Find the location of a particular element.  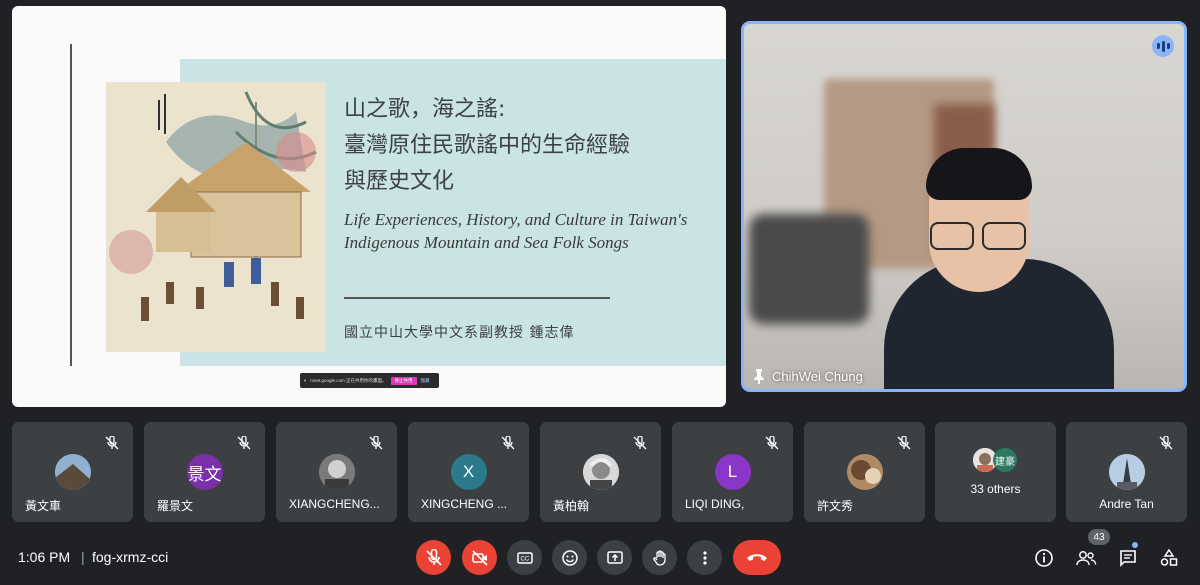

slide-title: 山之歌，海之謠: 臺灣原住民歌謠中的生命經驗 與歷史文化 is located at coordinates (529, 146).